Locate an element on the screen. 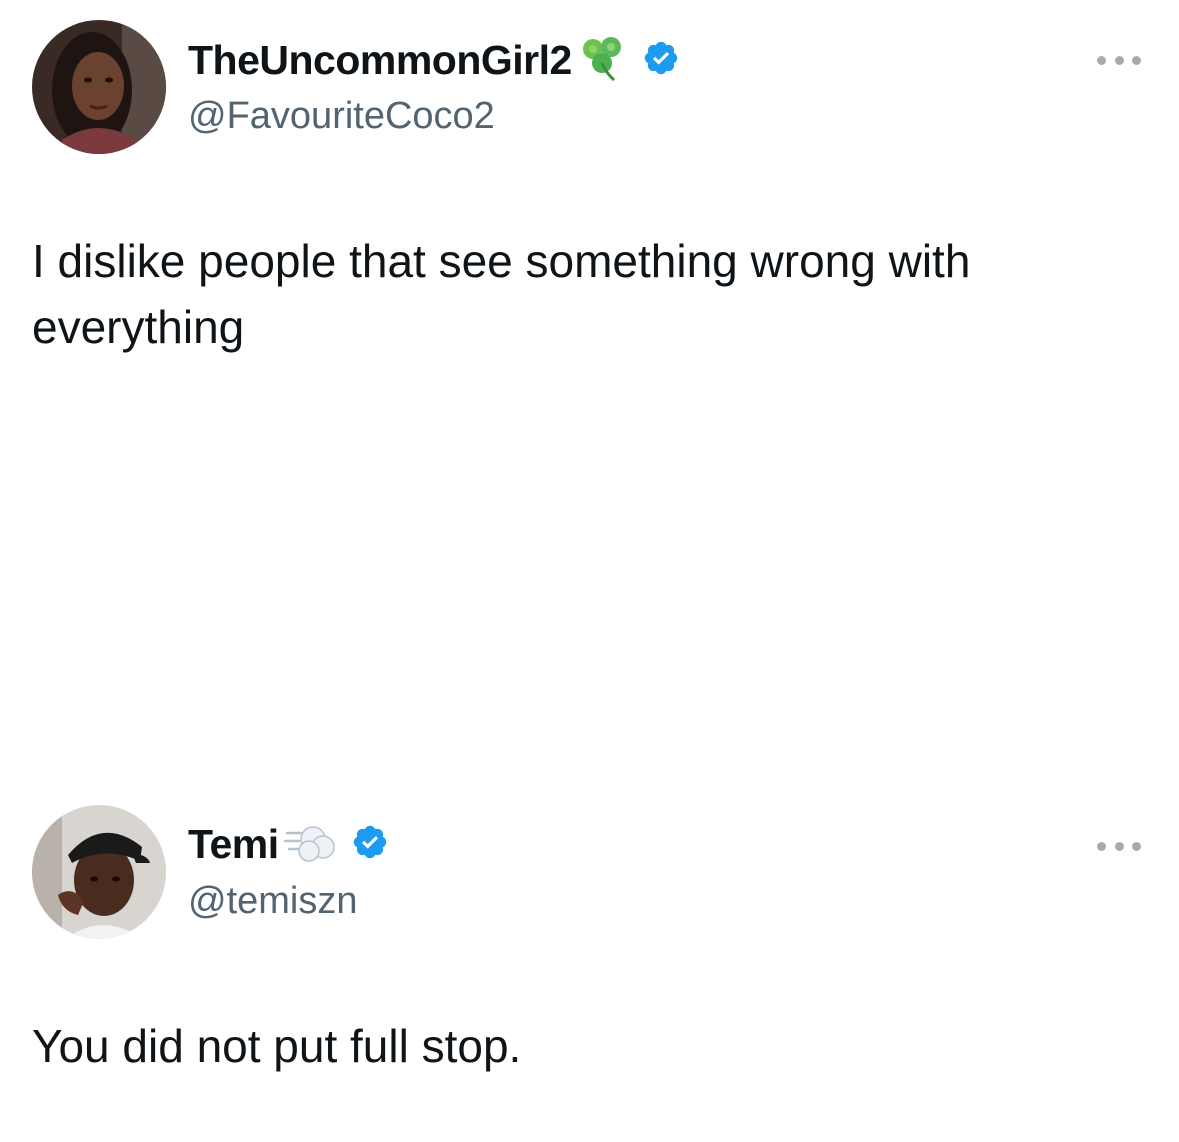 This screenshot has width=1179, height=1142. shamrock-icon is located at coordinates (603, 60).